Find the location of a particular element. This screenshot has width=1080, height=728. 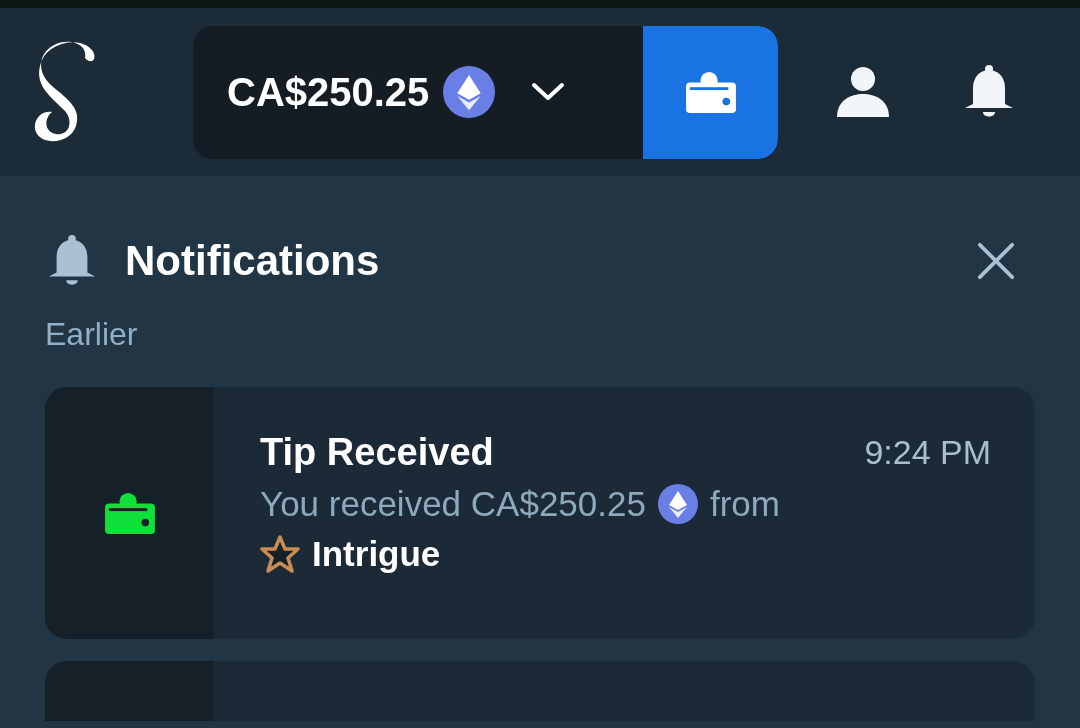

chevron-down-icon is located at coordinates (548, 92).